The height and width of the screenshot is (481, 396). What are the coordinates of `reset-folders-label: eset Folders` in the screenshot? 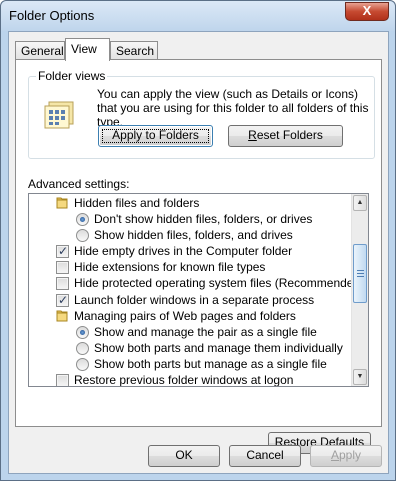 It's located at (289, 135).